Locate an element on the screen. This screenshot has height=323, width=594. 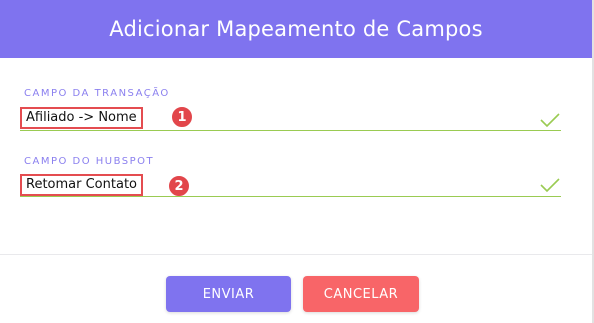
transaction-field-underline is located at coordinates (290, 130).